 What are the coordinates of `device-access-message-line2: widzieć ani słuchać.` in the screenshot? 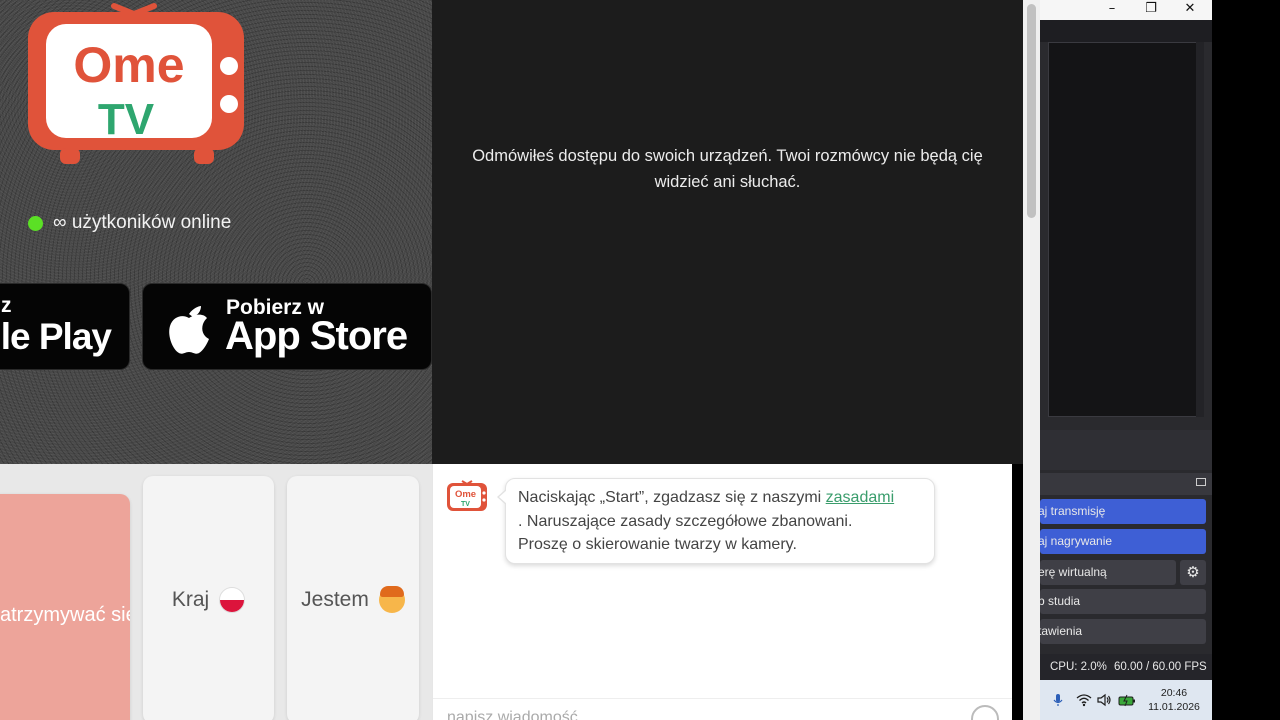 It's located at (727, 182).